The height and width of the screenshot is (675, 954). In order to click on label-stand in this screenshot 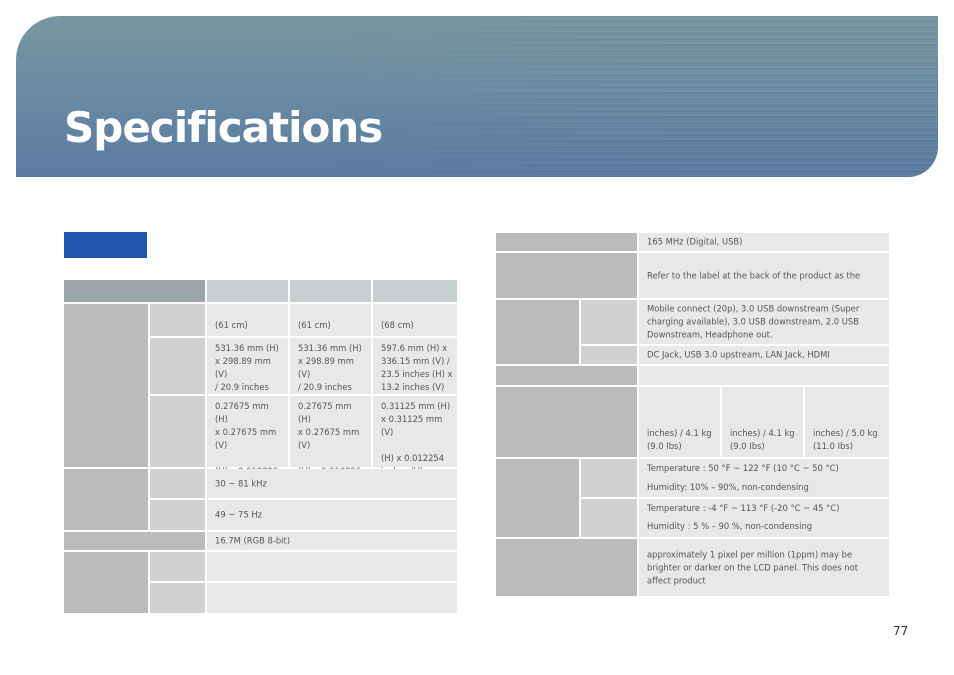, I will do `click(566, 375)`.